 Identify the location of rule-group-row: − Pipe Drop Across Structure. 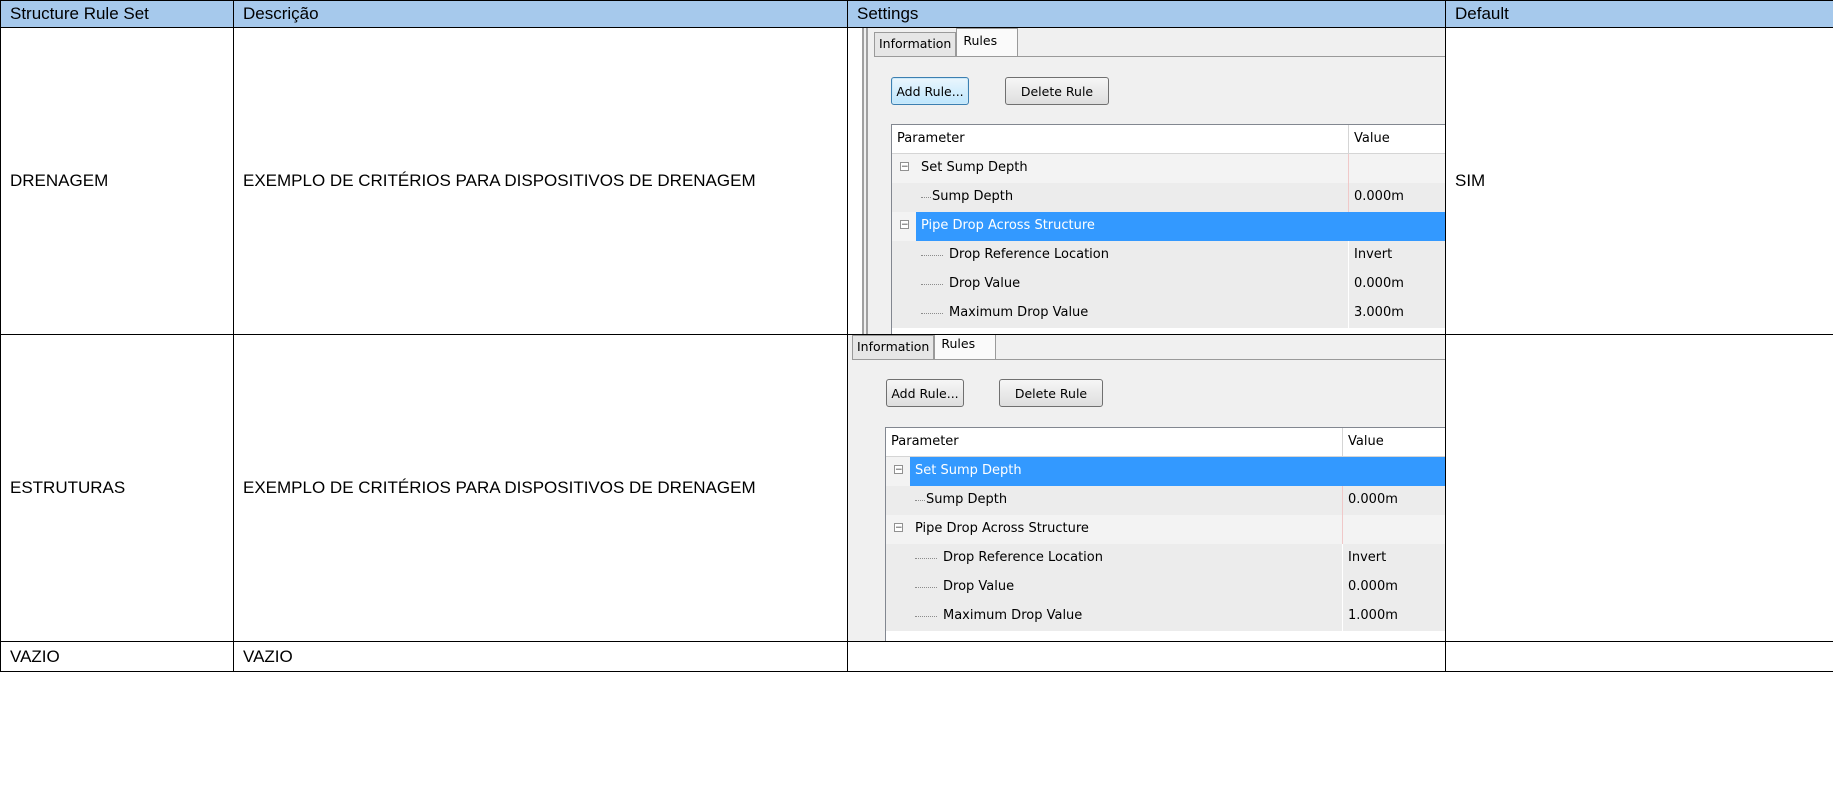
(1165, 530).